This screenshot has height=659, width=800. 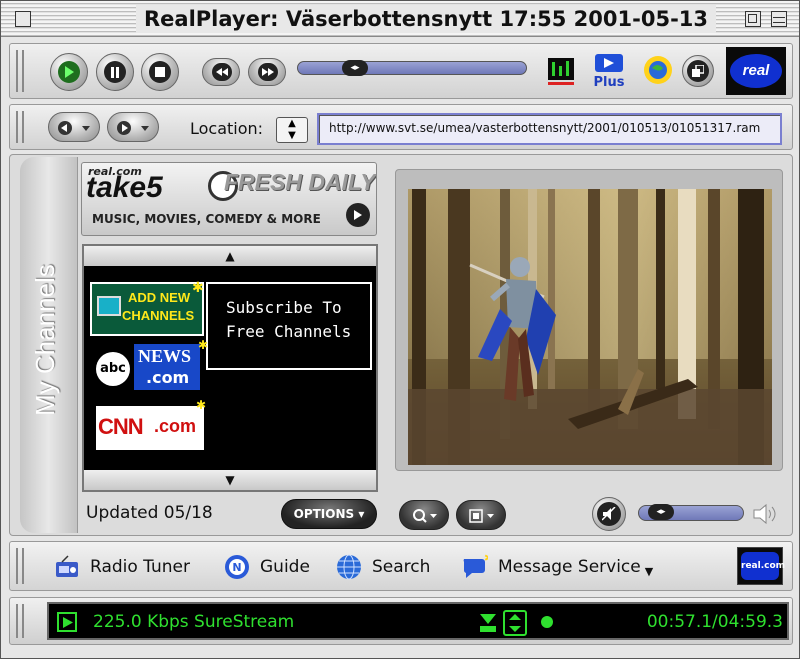 I want to click on stop-icon, so click(x=160, y=72).